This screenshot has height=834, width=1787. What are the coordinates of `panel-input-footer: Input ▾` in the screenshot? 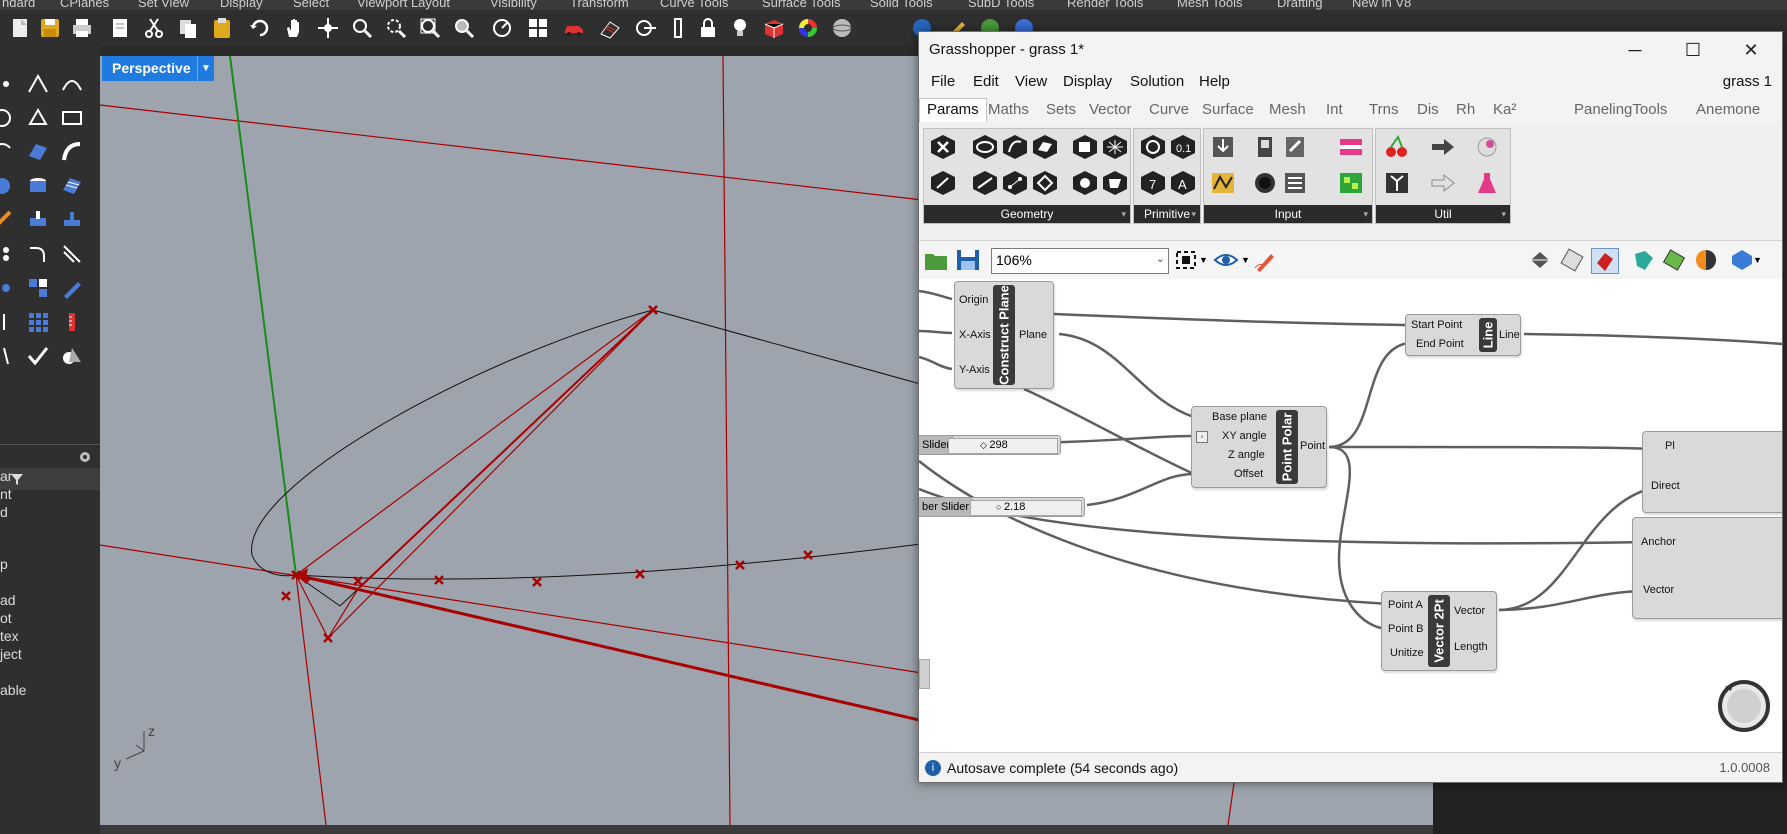 It's located at (1288, 214).